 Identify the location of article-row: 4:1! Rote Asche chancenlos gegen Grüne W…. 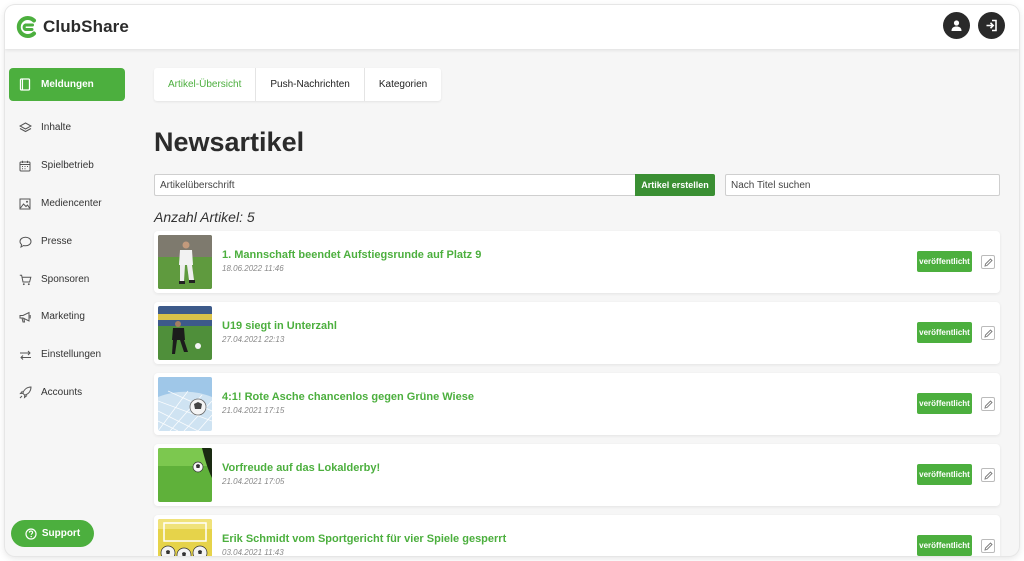
(577, 404).